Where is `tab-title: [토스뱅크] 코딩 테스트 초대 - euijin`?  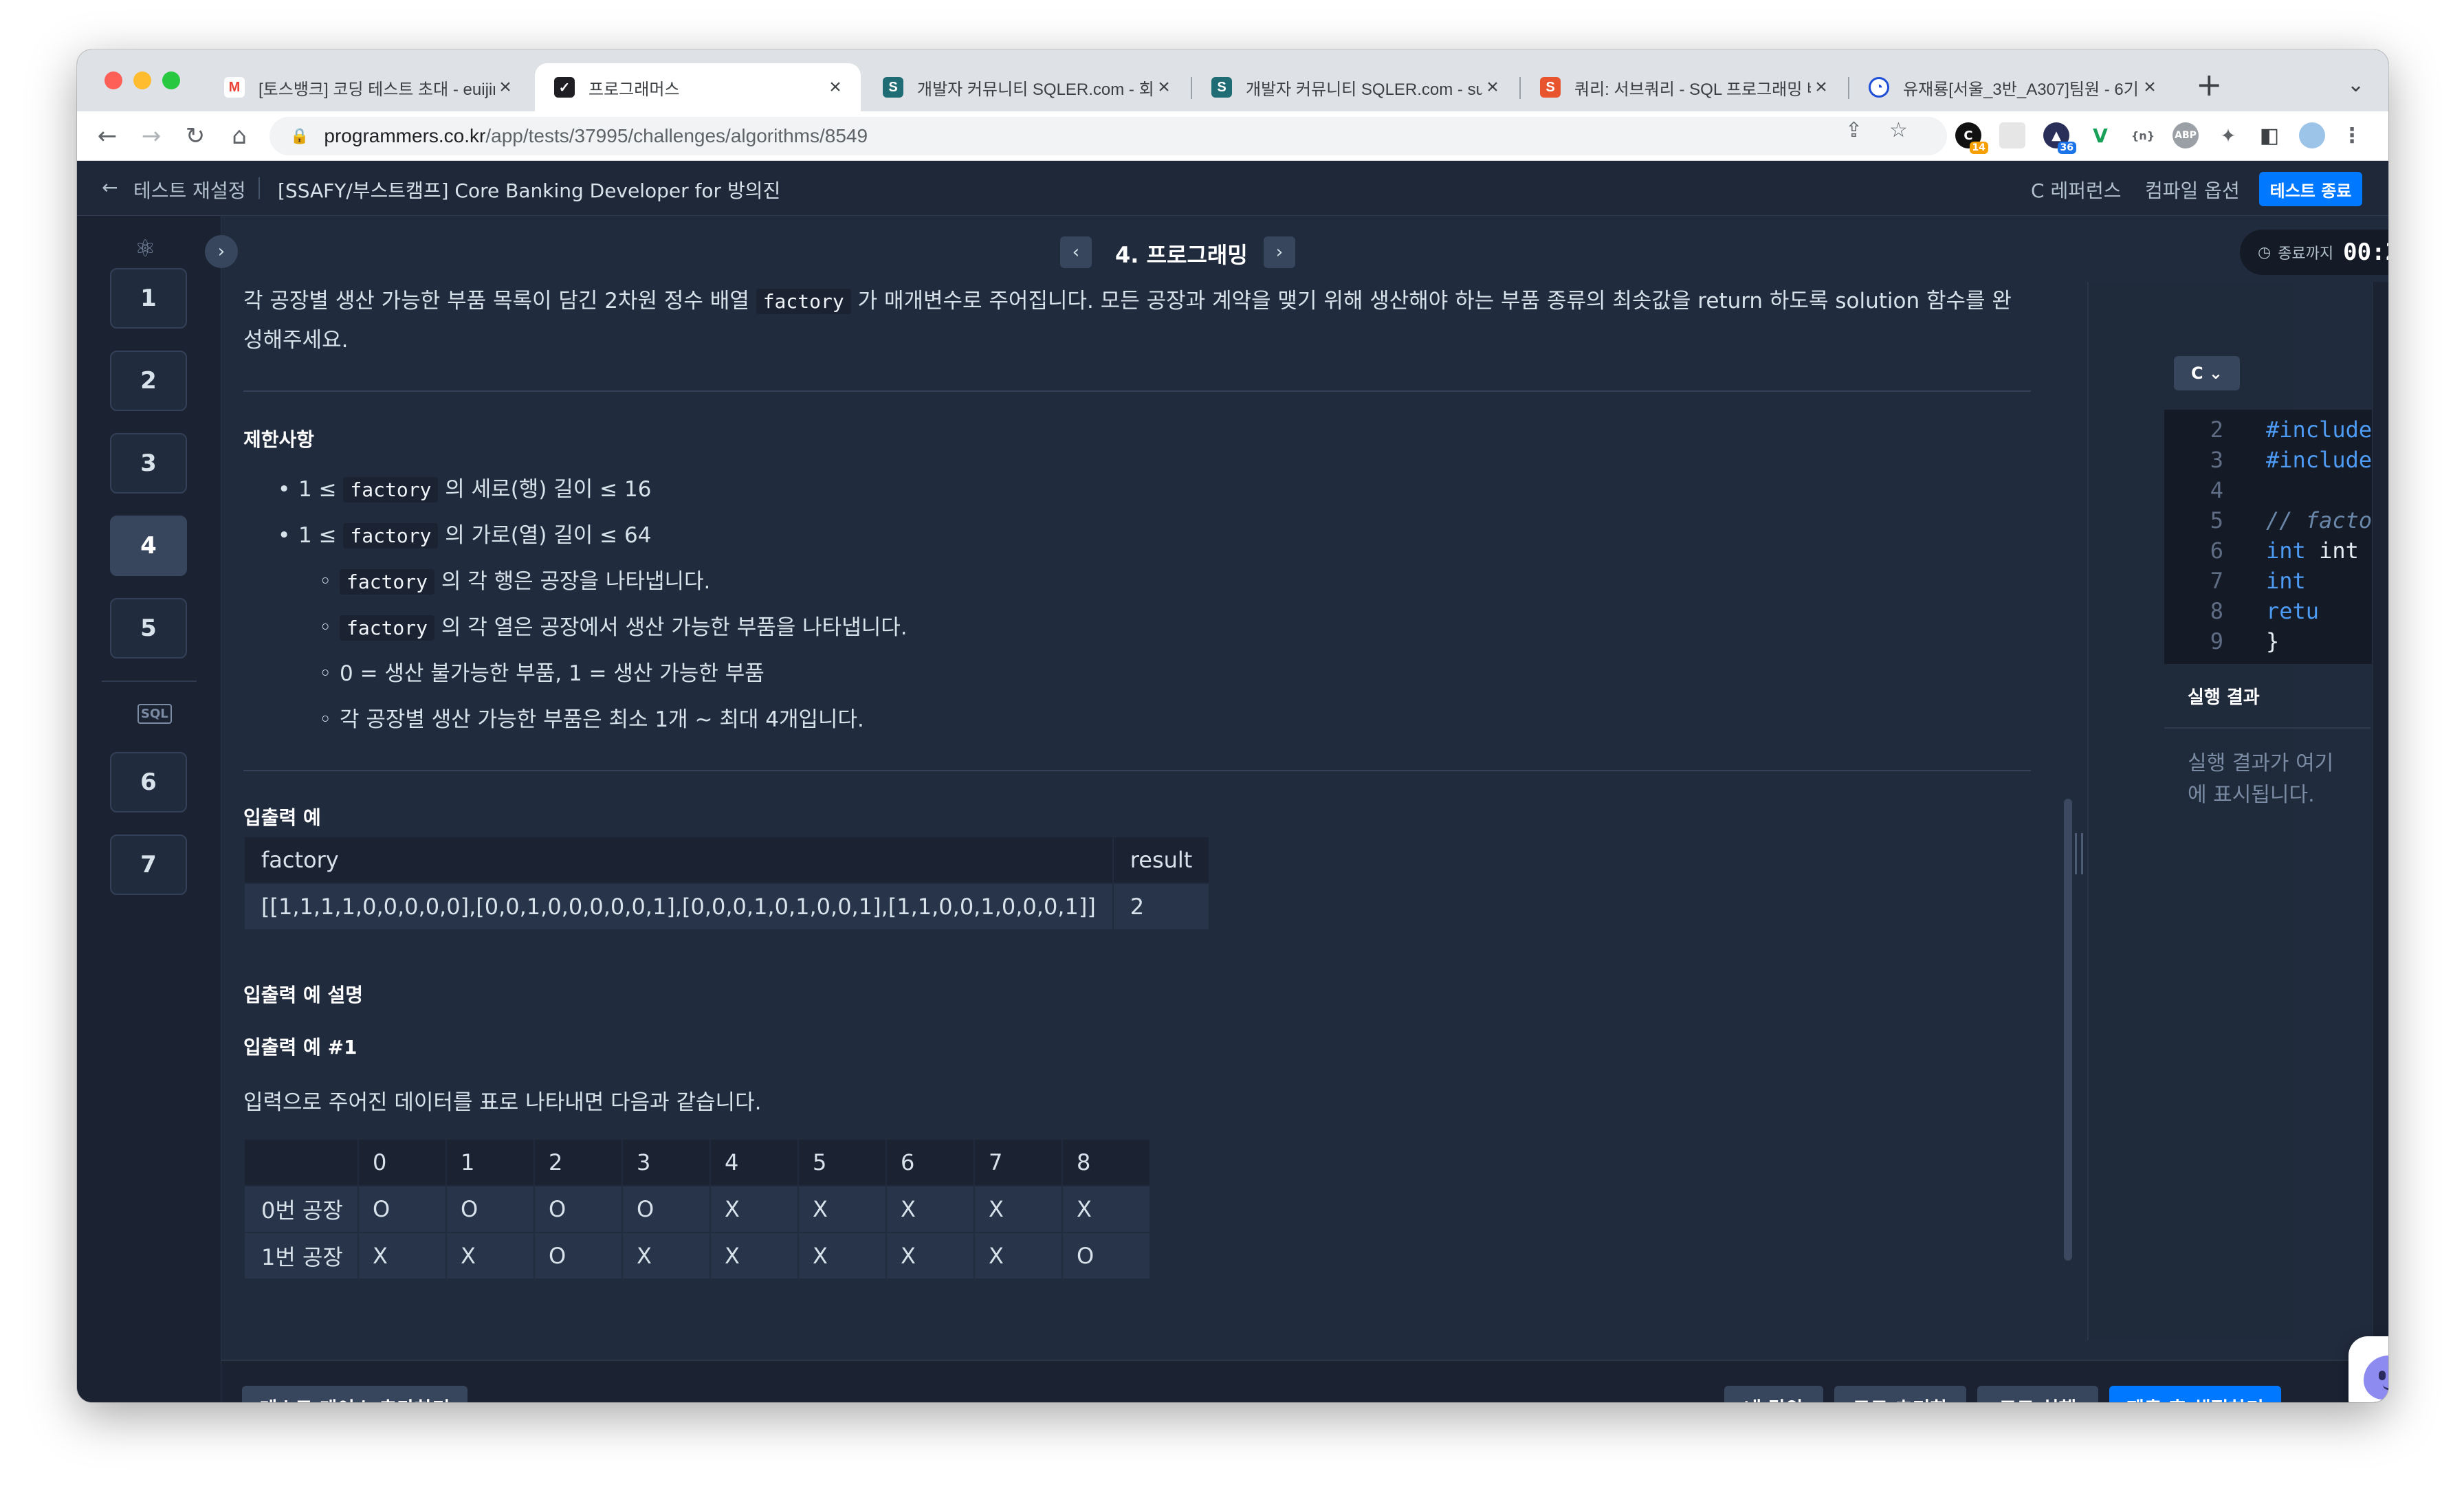 tab-title: [토스뱅크] 코딩 테스트 초대 - euijin is located at coordinates (376, 89).